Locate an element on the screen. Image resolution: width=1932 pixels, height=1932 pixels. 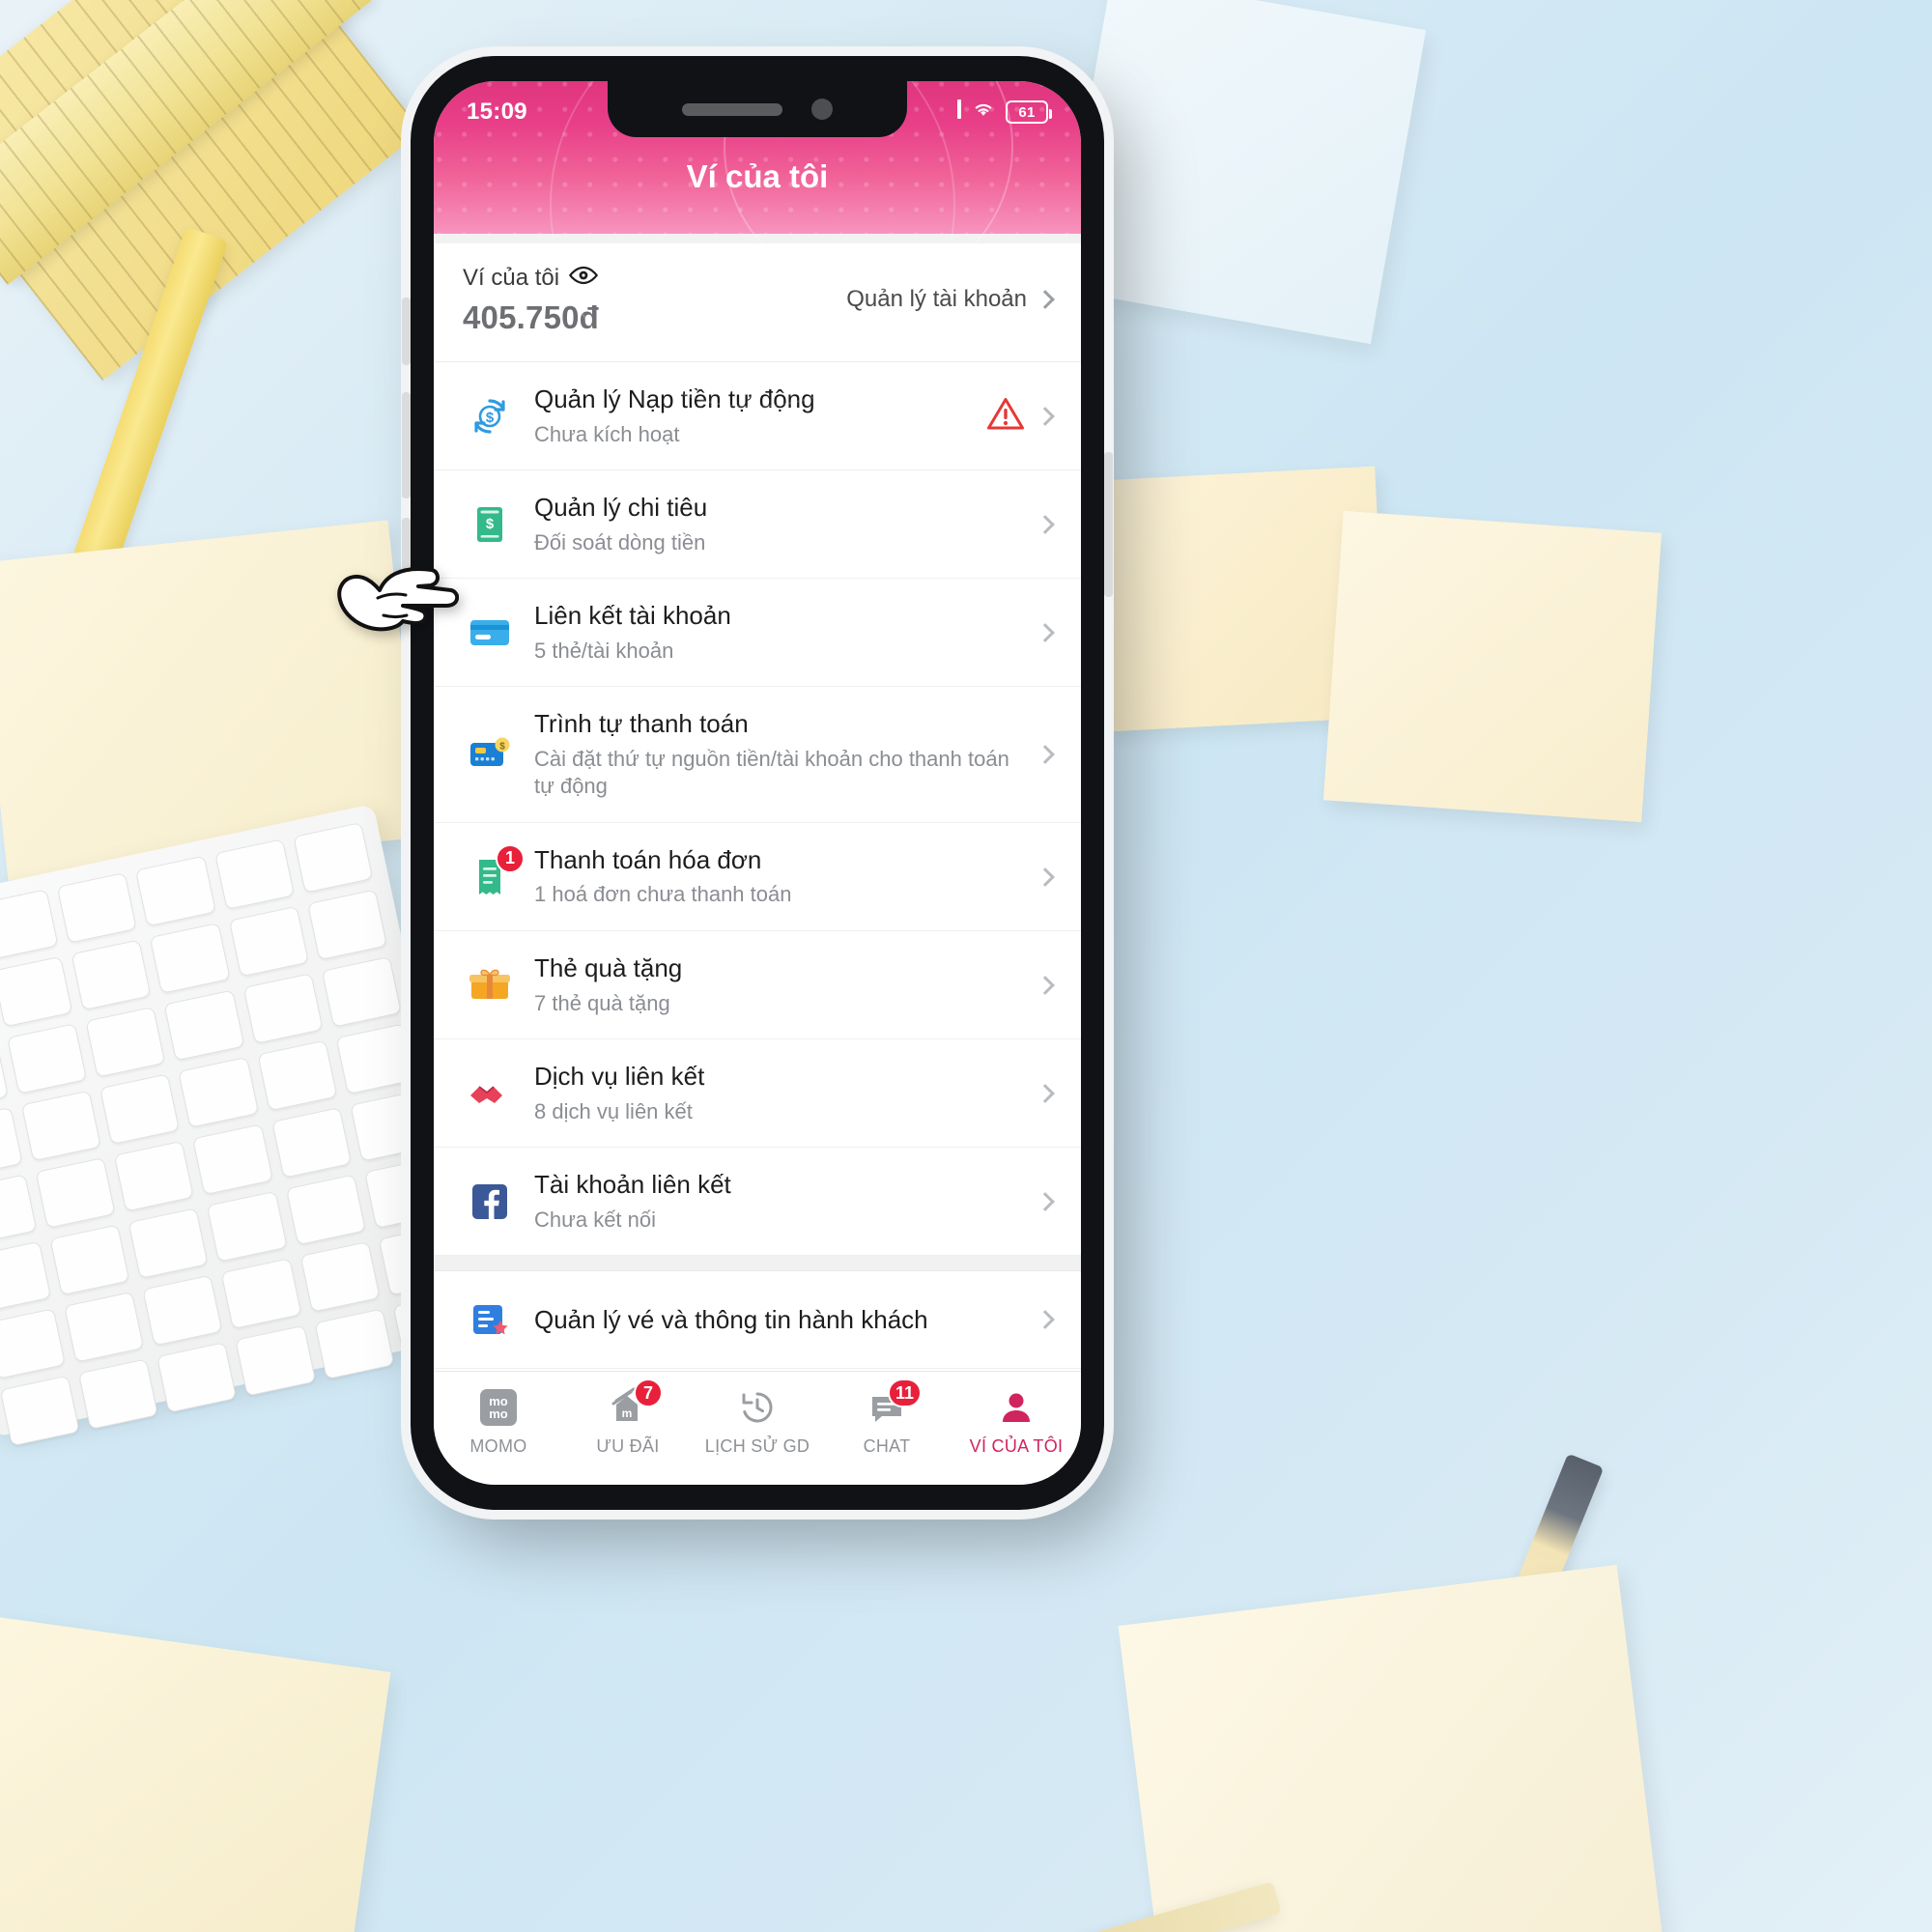
menu-item-subtitle: 8 dịch vụ liên kết is located at coordinates (613, 1110).